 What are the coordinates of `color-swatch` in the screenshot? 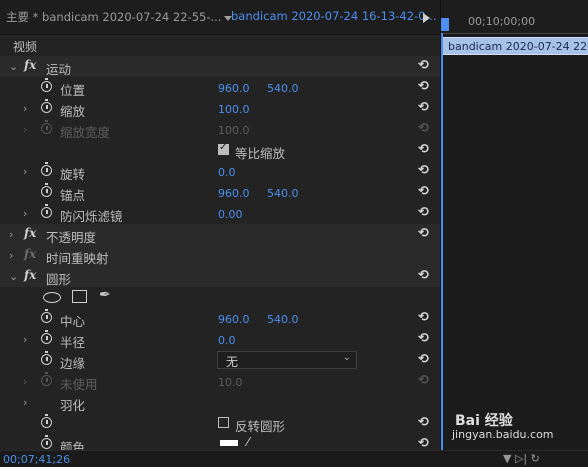 It's located at (229, 443).